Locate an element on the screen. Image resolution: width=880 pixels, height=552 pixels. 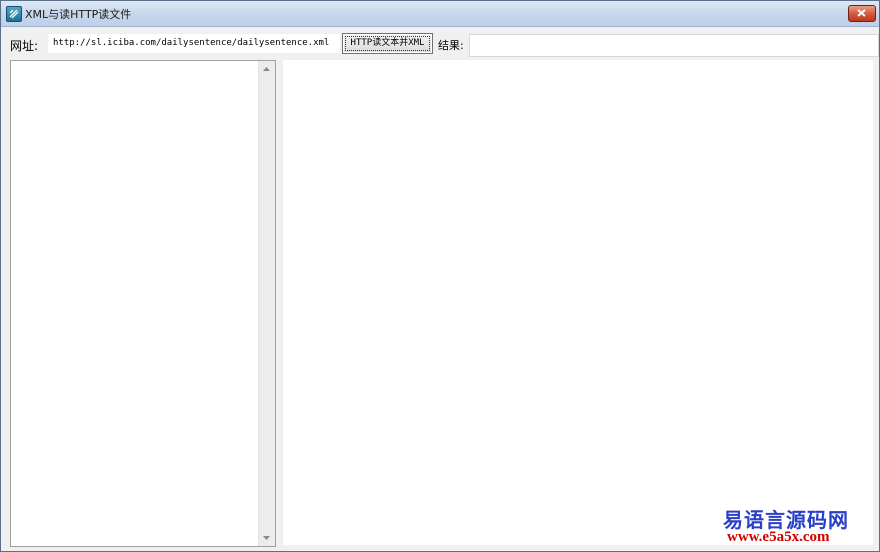
result-input is located at coordinates (674, 45).